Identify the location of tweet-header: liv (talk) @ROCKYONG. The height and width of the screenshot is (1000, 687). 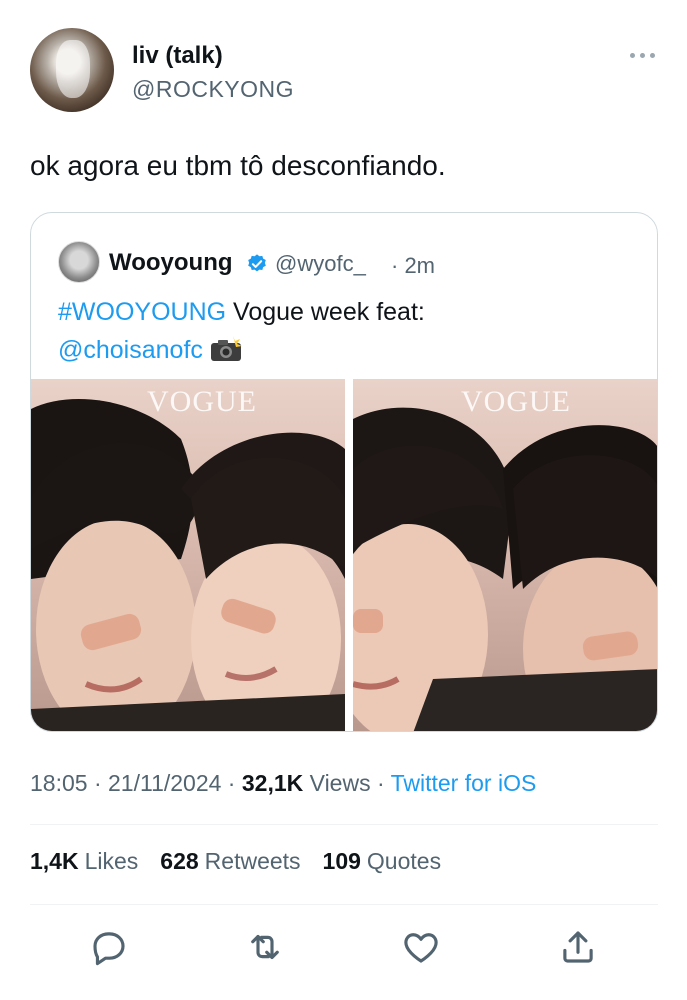
(345, 73).